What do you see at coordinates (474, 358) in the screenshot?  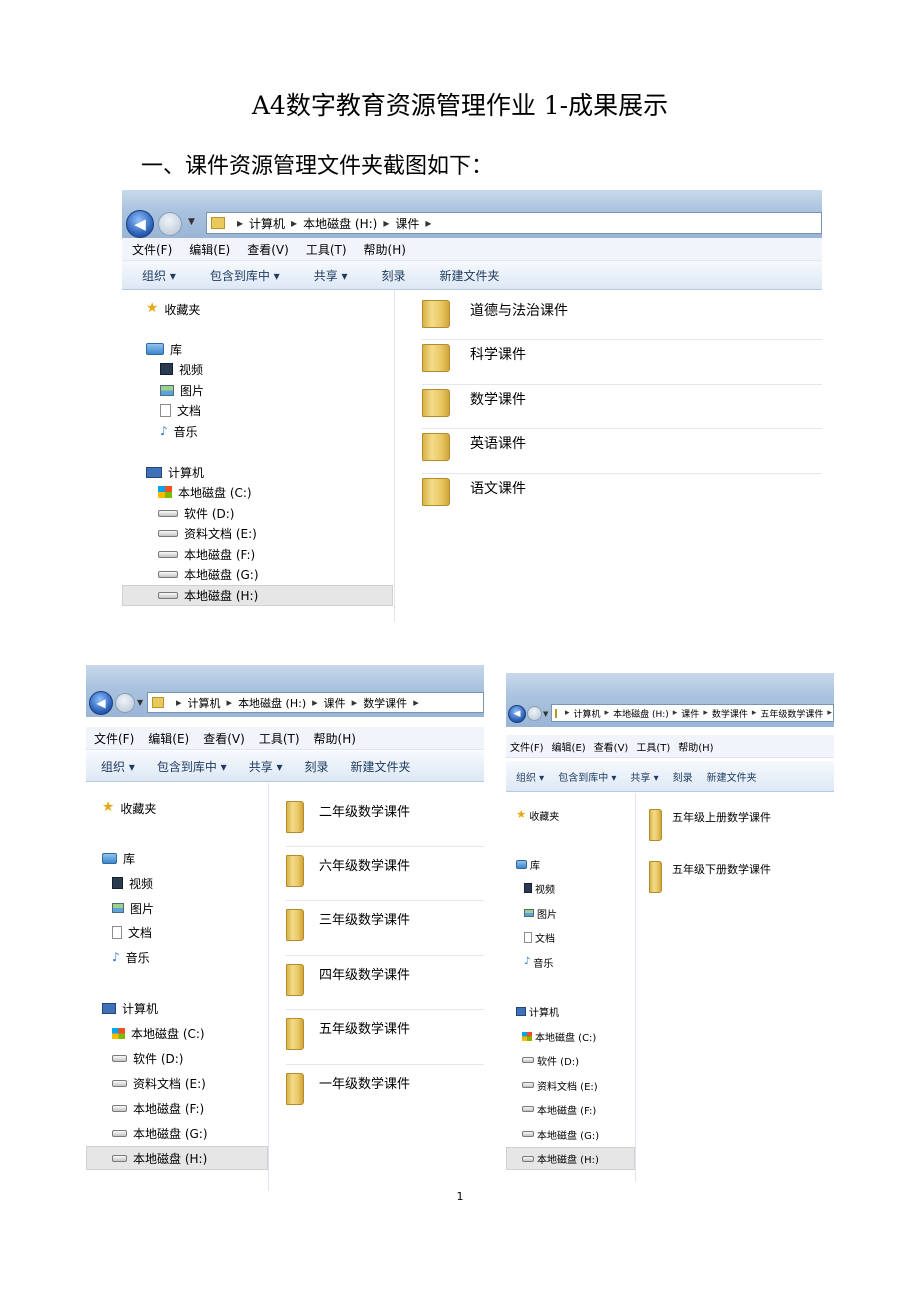 I see `folder-item: 科学课件` at bounding box center [474, 358].